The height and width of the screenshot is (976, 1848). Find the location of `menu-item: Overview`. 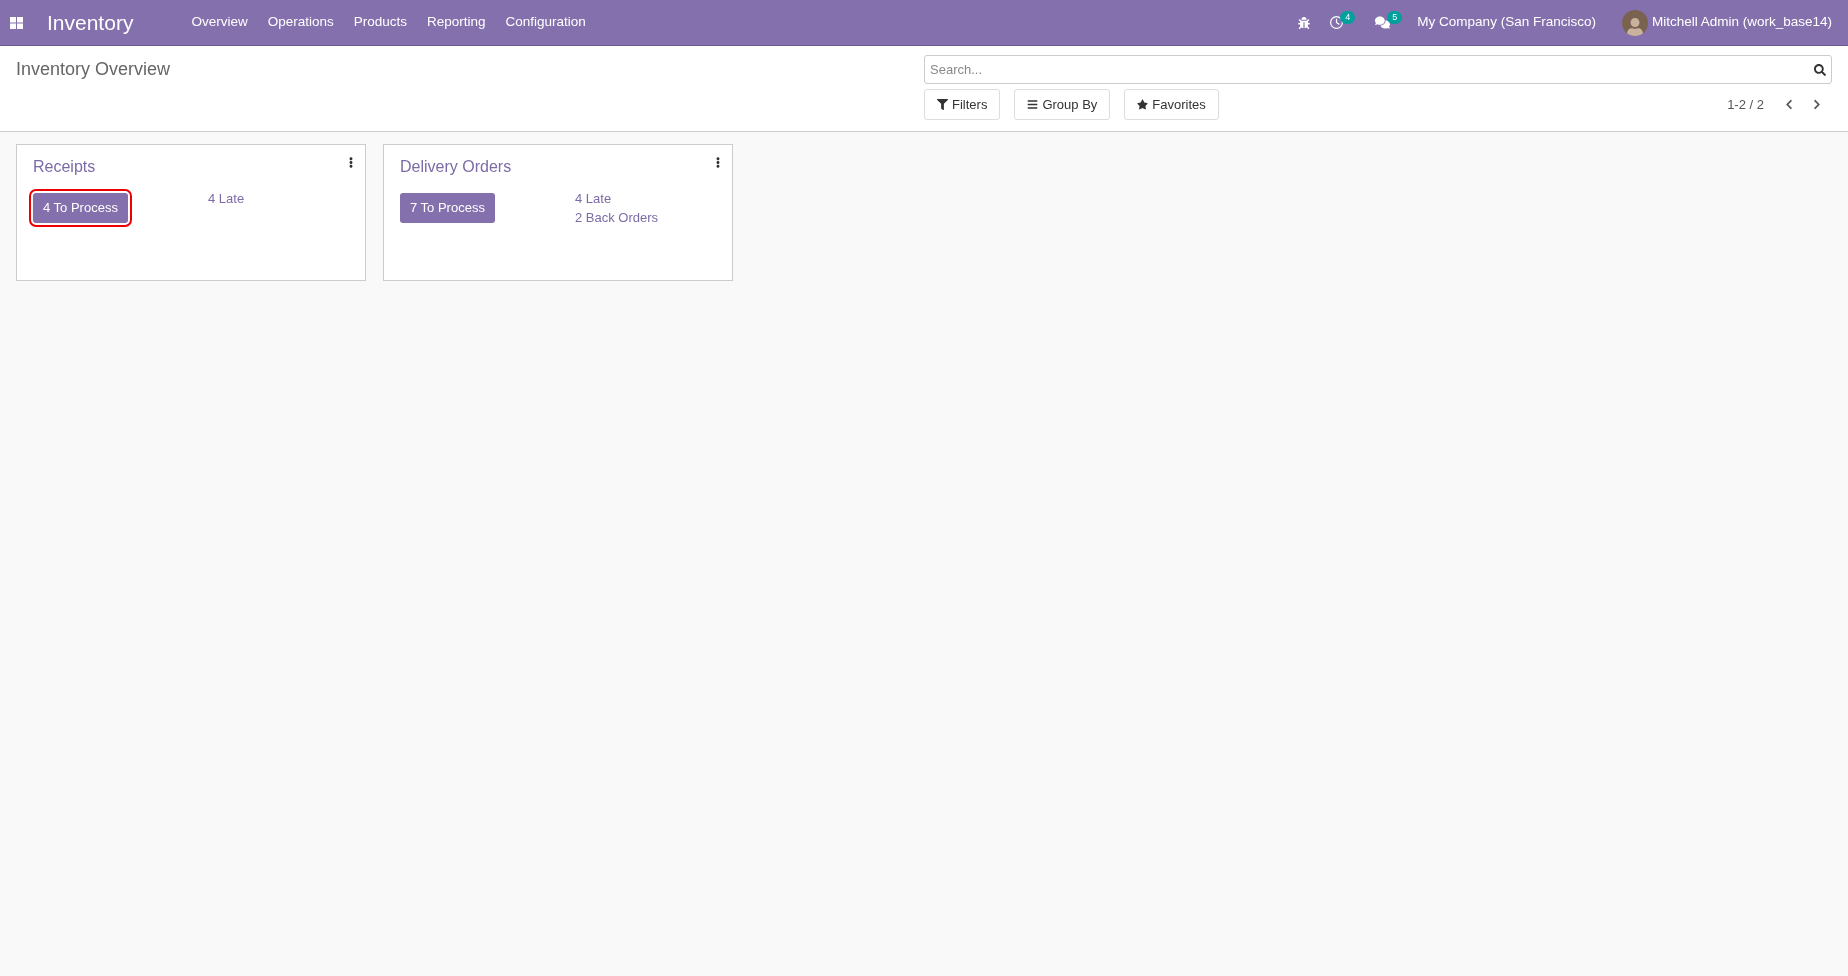

menu-item: Overview is located at coordinates (219, 22).